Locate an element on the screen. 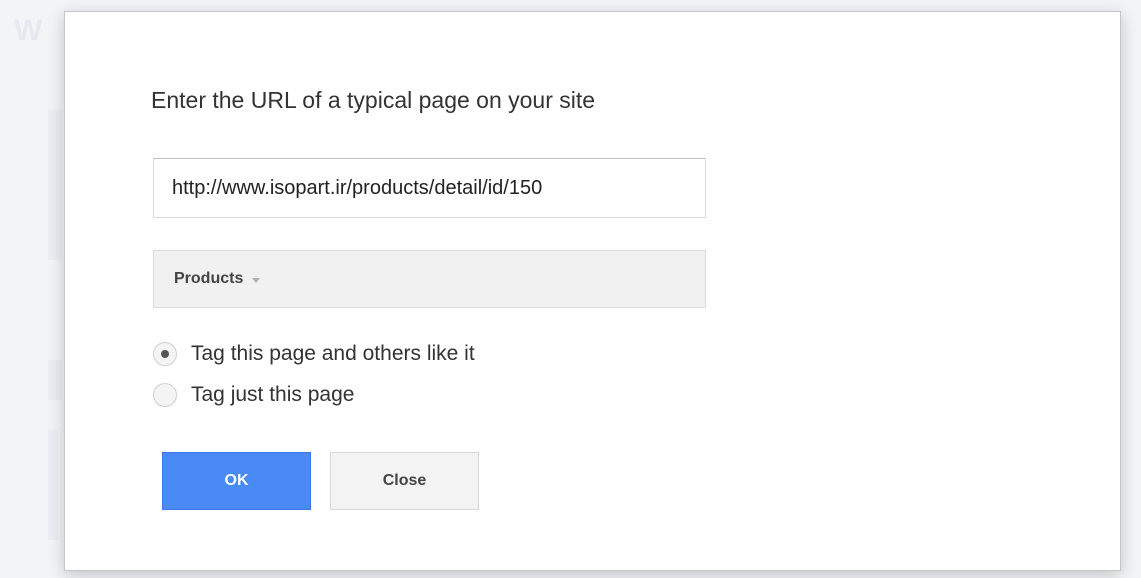  page-url-input is located at coordinates (429, 188).